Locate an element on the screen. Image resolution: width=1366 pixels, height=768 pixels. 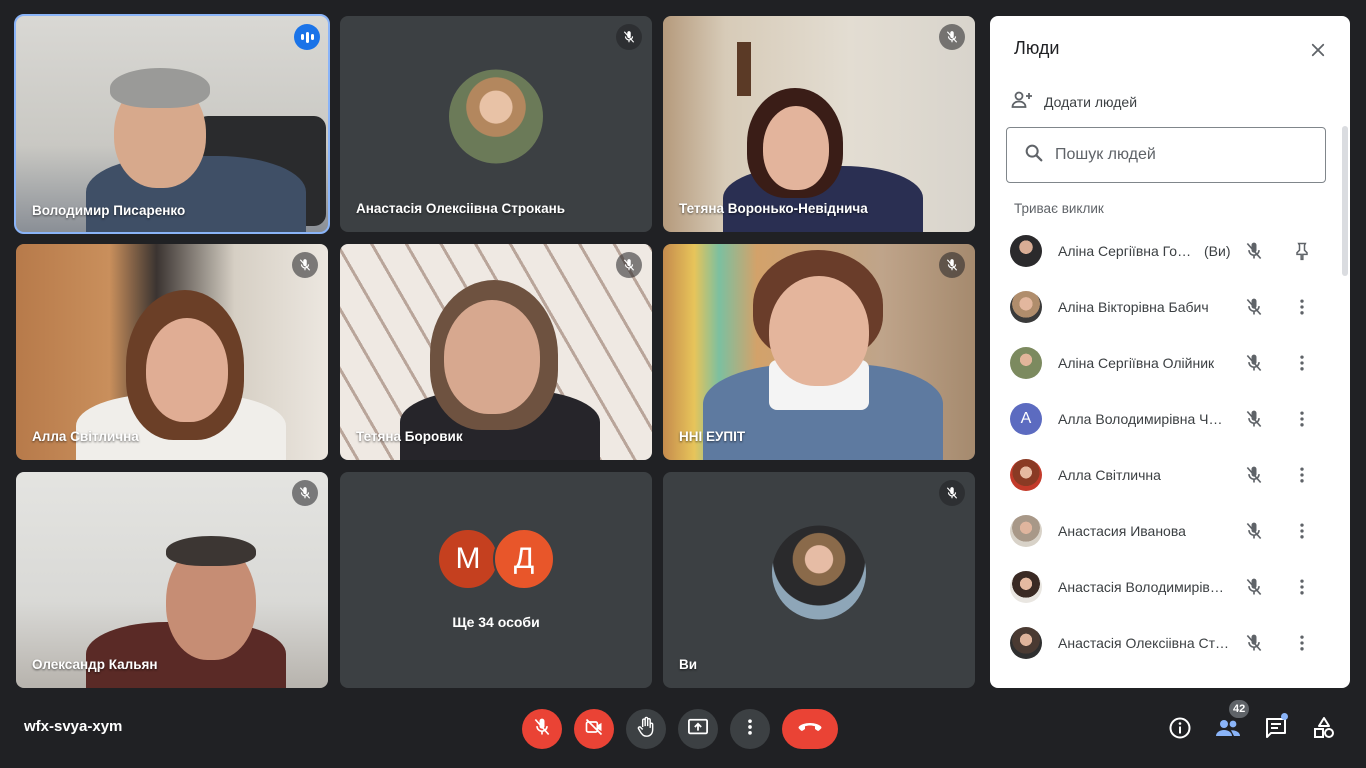
search-field is located at coordinates (1166, 155).